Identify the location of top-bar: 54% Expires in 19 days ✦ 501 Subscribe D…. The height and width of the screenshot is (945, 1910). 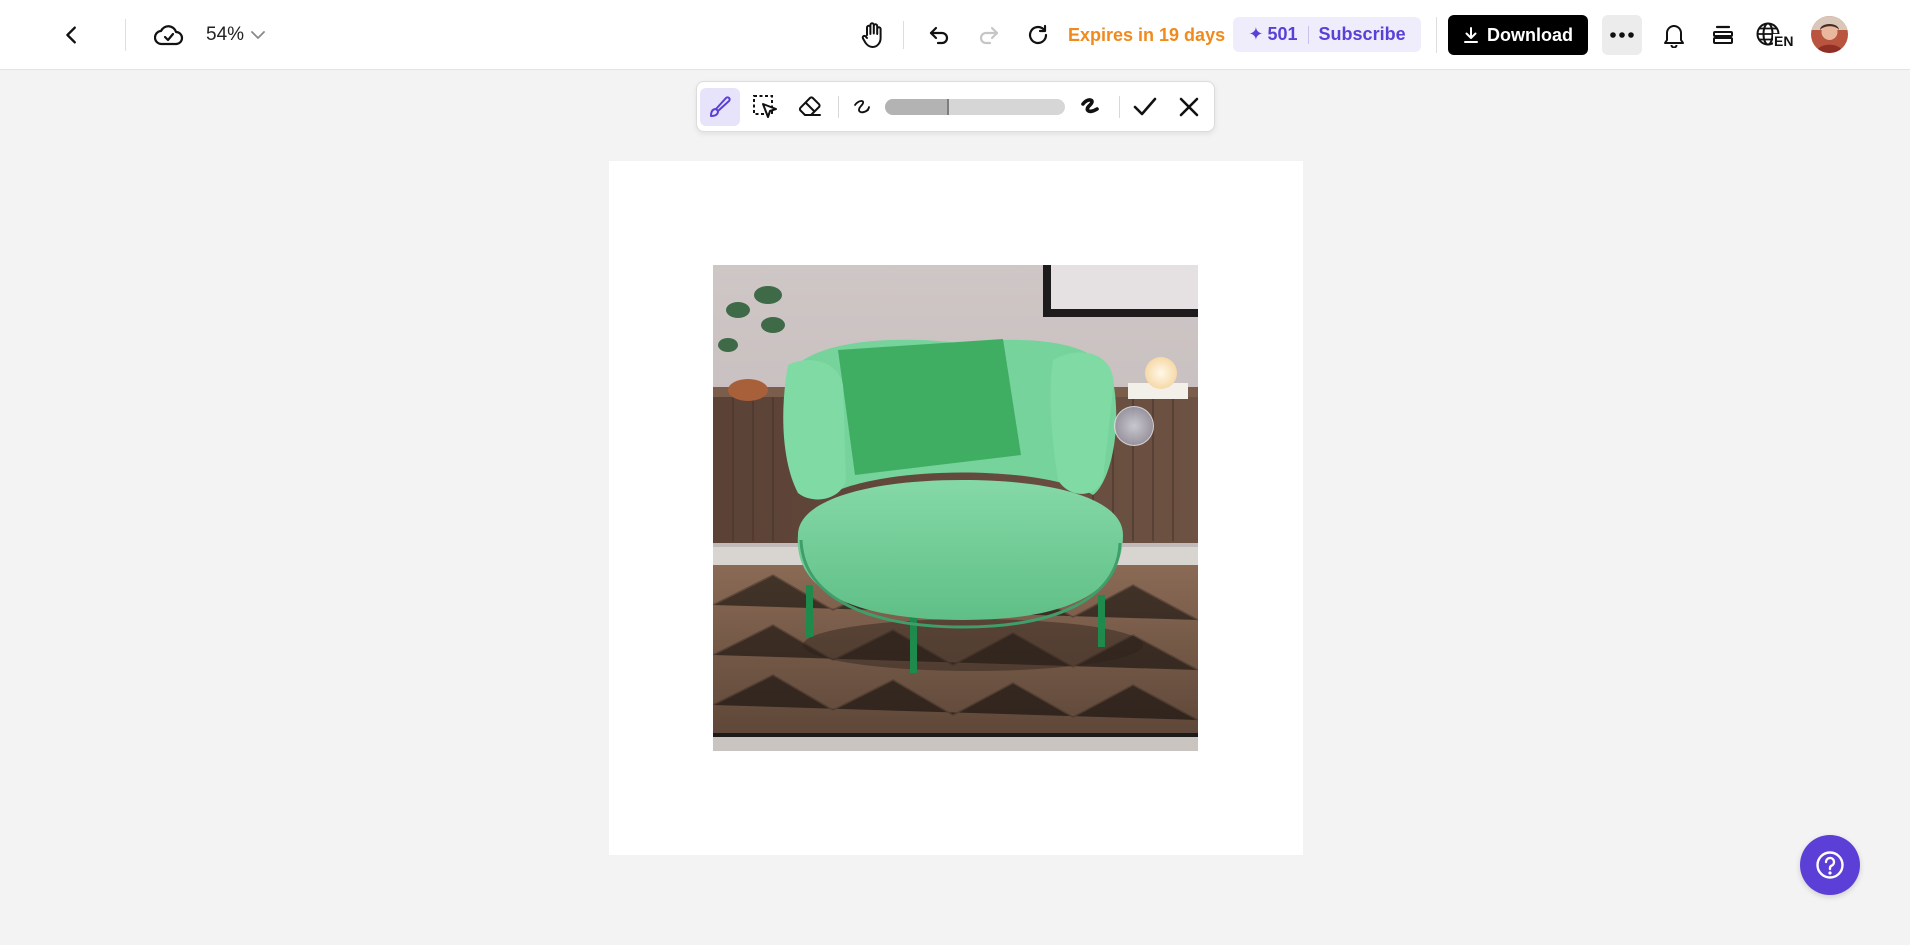
(955, 35).